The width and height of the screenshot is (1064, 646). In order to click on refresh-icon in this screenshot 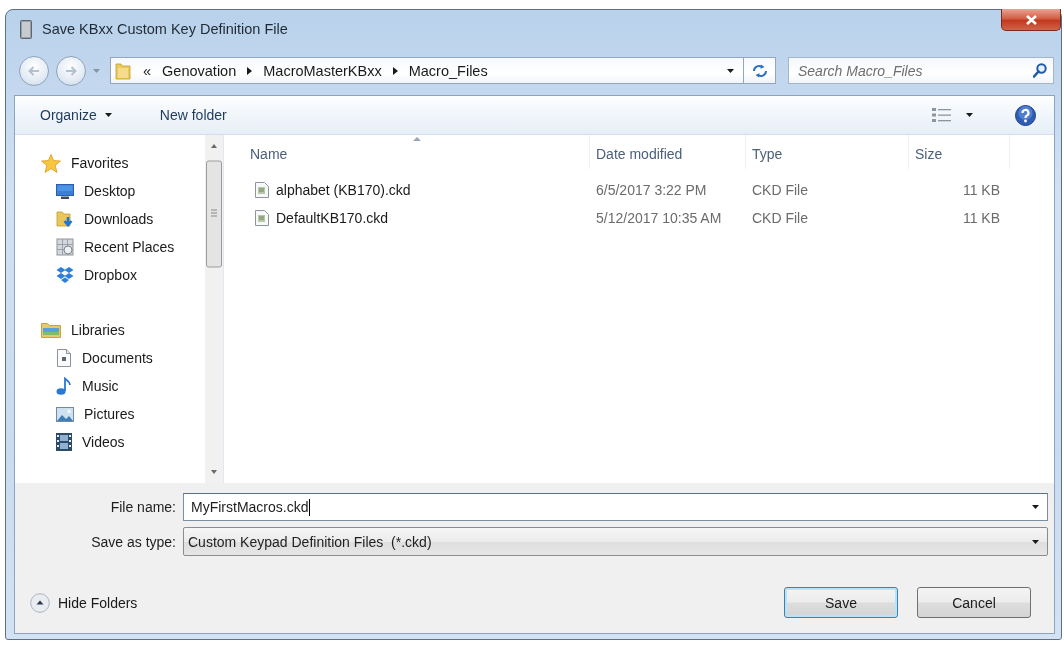, I will do `click(759, 70)`.